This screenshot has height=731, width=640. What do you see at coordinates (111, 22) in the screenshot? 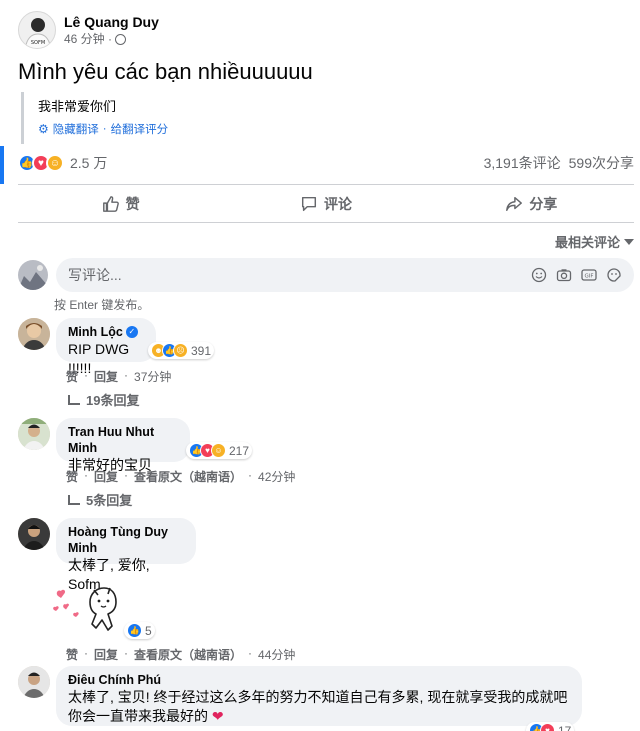
I see `author-name: Lê Quang Duy` at bounding box center [111, 22].